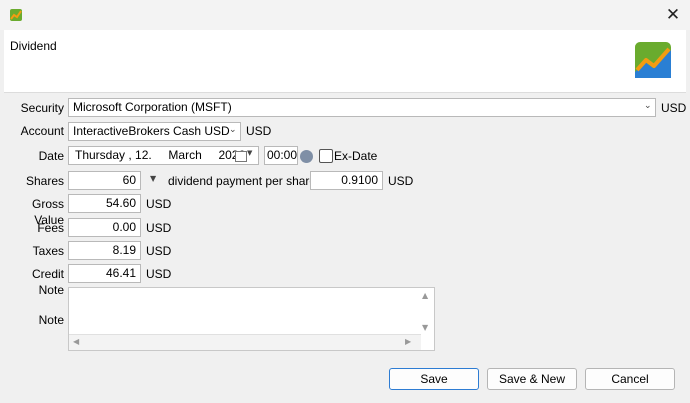 The height and width of the screenshot is (403, 690). Describe the element at coordinates (630, 379) in the screenshot. I see `cancel-button: Cancel` at that location.